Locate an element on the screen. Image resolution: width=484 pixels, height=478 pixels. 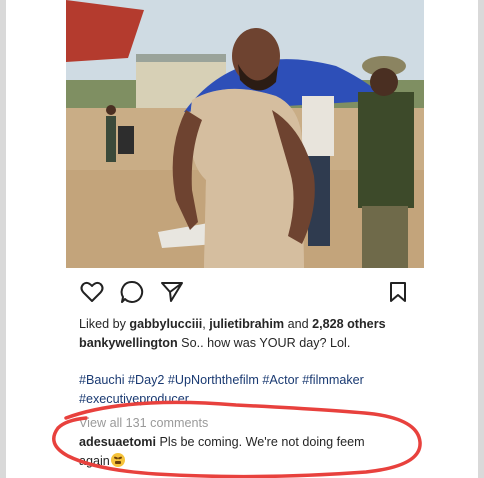
bookmark-icon is located at coordinates (398, 292).